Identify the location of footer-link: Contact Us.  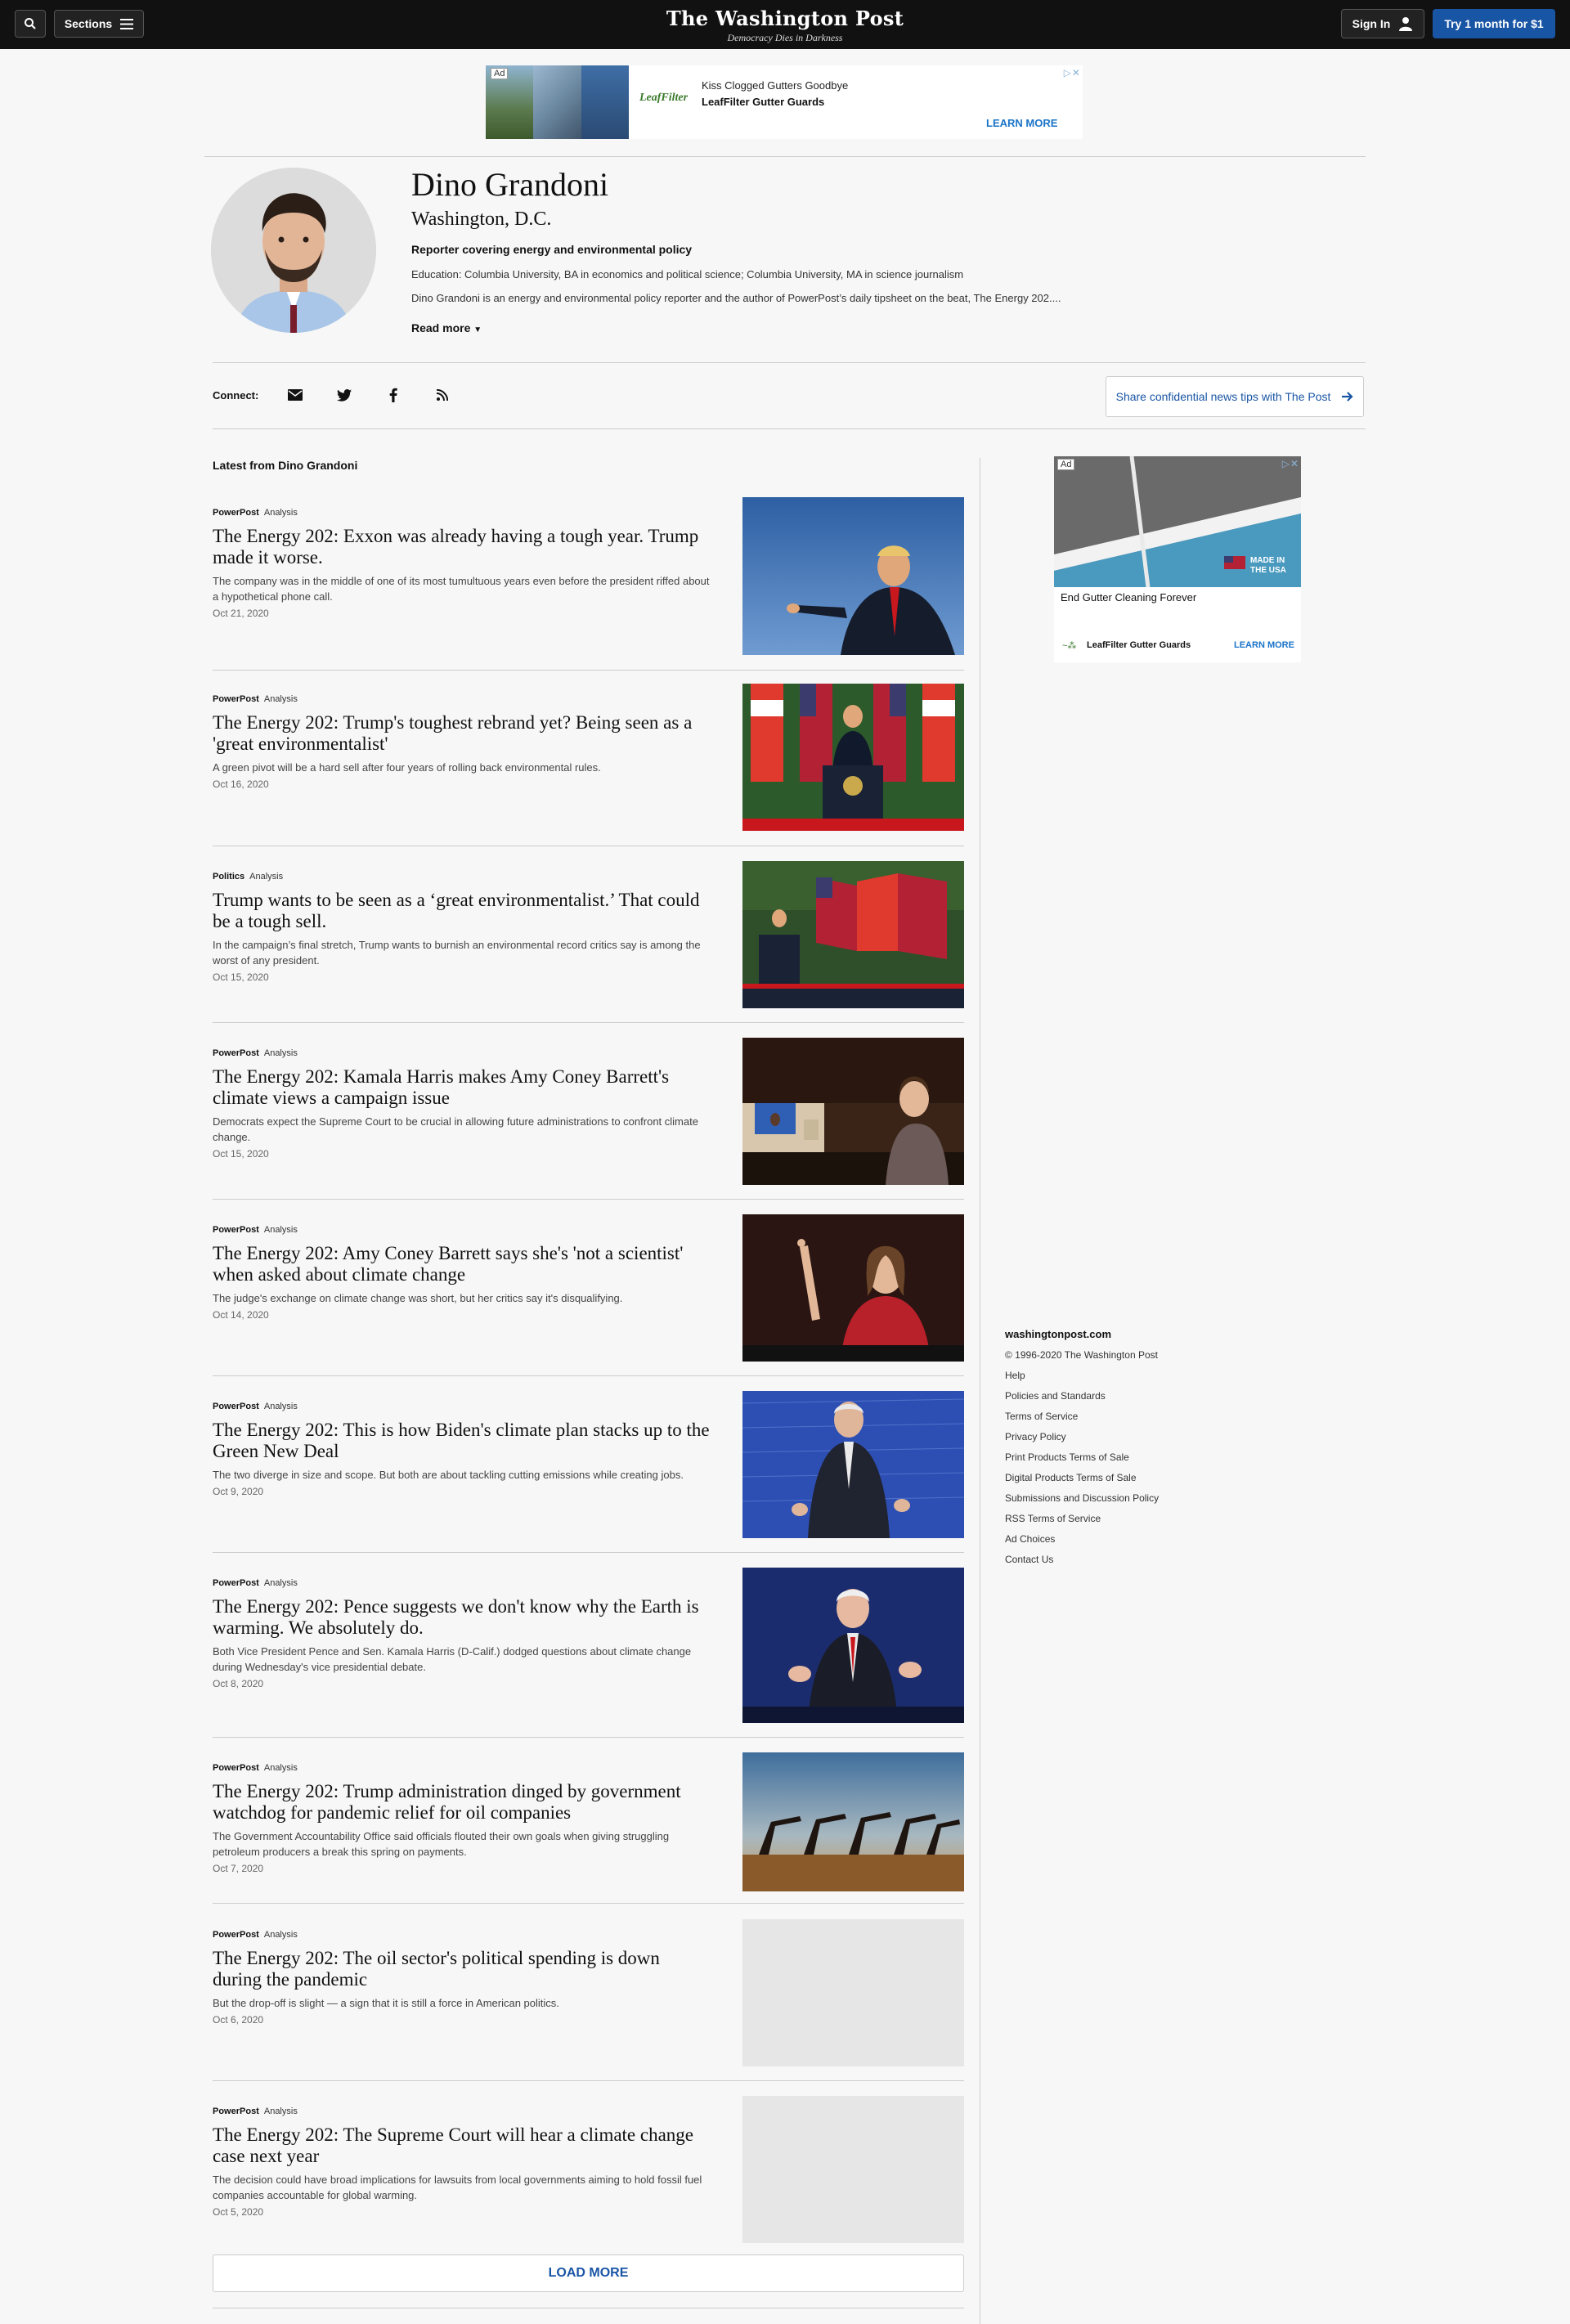
(1144, 1563).